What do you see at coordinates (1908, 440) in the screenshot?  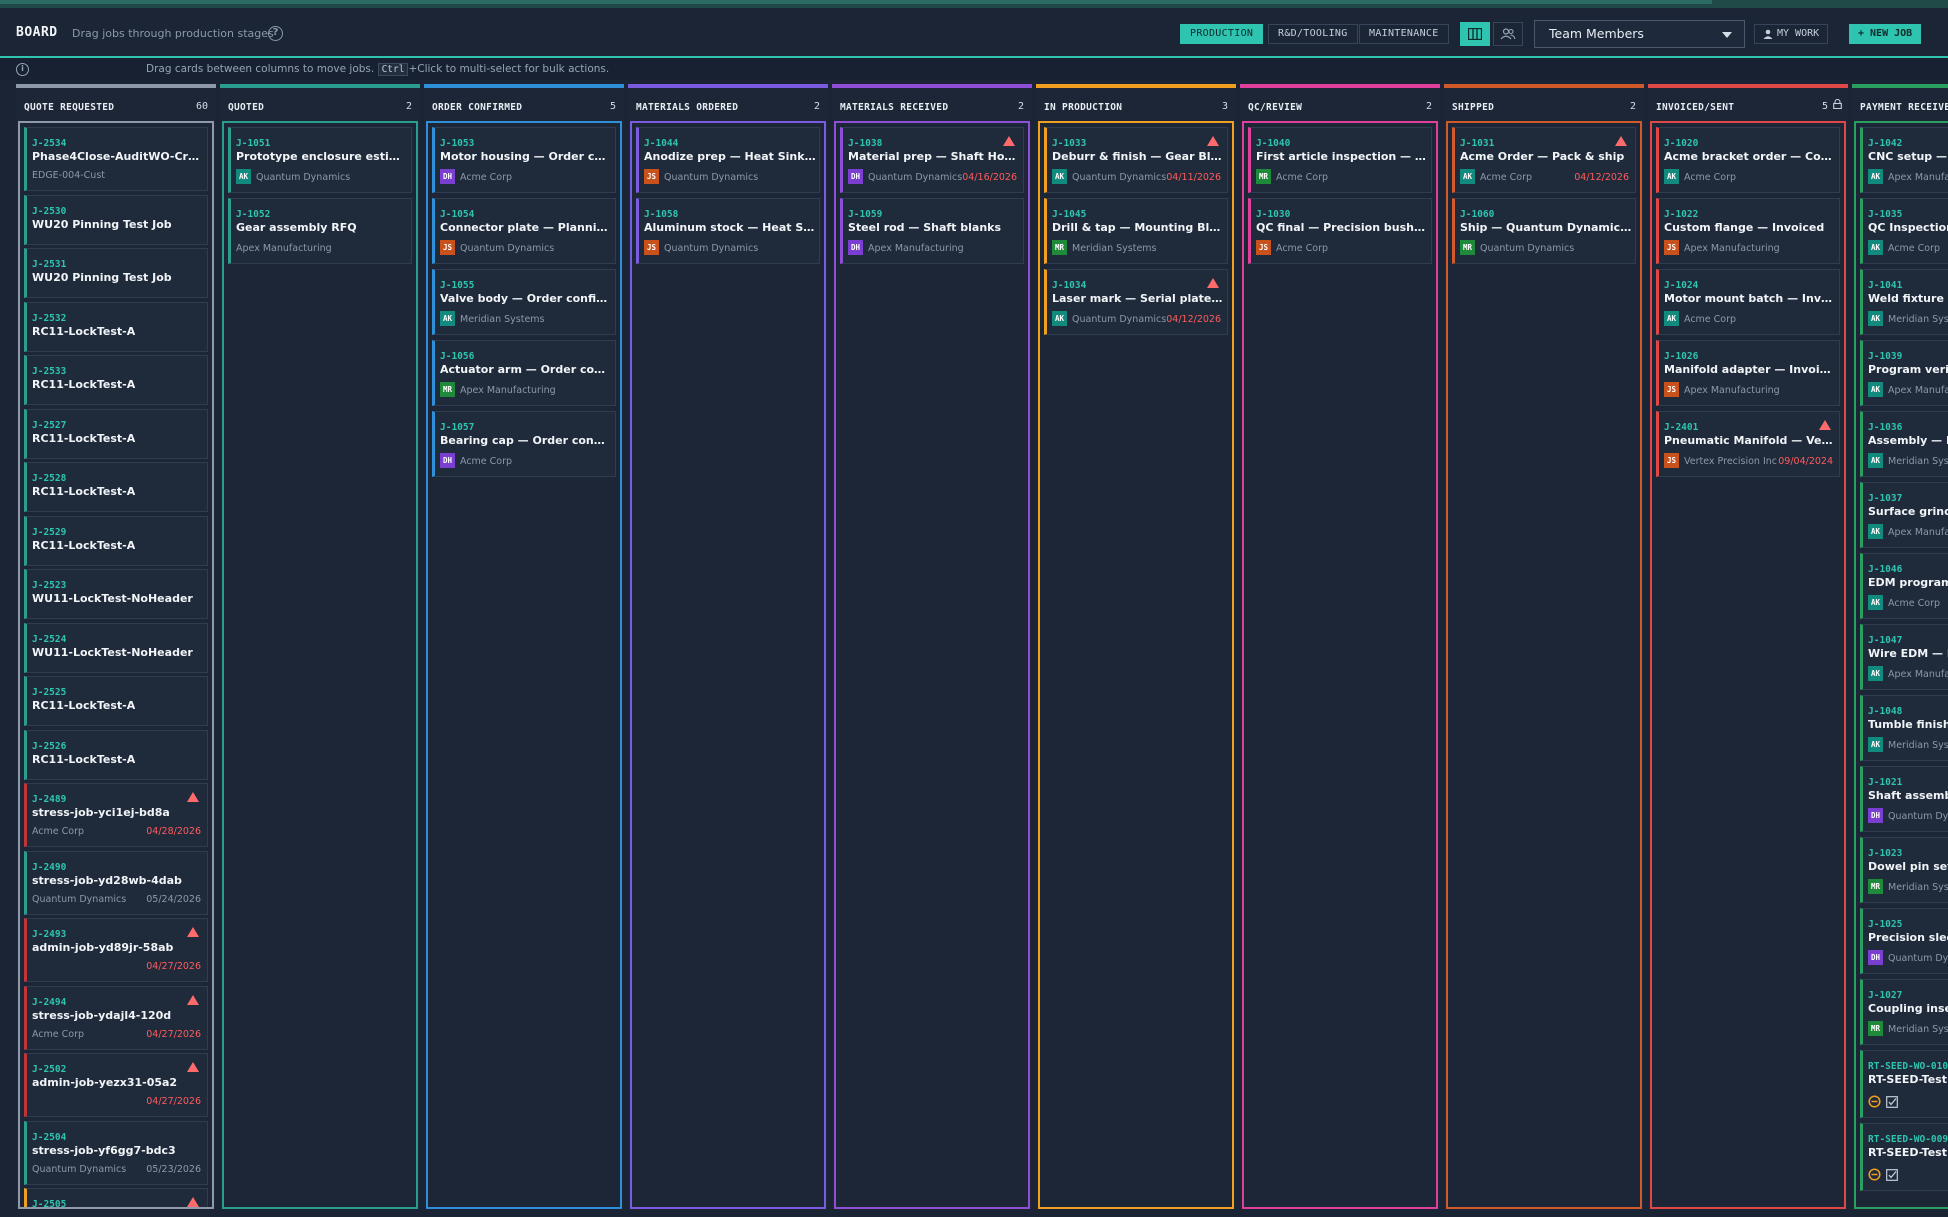 I see `job-title: Assembly — Pne` at bounding box center [1908, 440].